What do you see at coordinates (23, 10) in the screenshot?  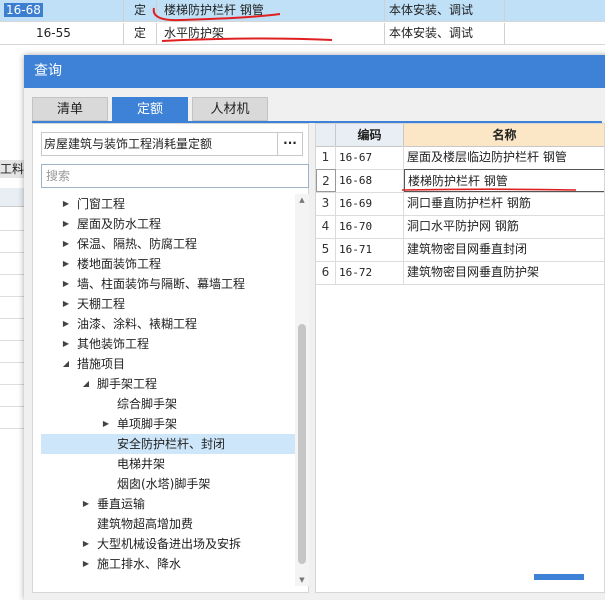 I see `row-code: 16-68` at bounding box center [23, 10].